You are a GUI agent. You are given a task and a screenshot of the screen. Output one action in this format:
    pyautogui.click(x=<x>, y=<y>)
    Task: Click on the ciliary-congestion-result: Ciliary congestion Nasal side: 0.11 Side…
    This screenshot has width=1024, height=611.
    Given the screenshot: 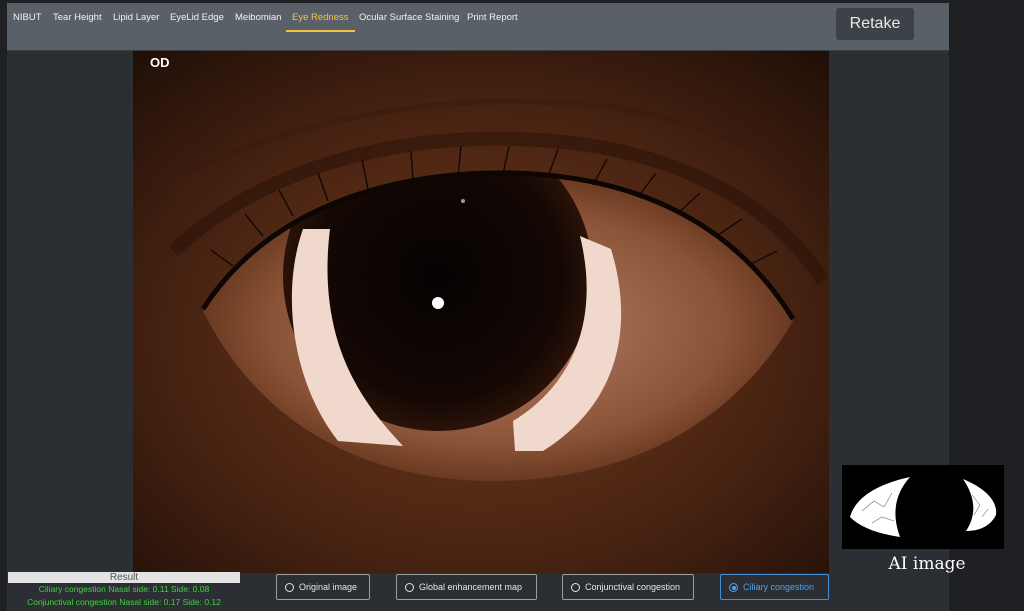 What is the action you would take?
    pyautogui.click(x=124, y=589)
    